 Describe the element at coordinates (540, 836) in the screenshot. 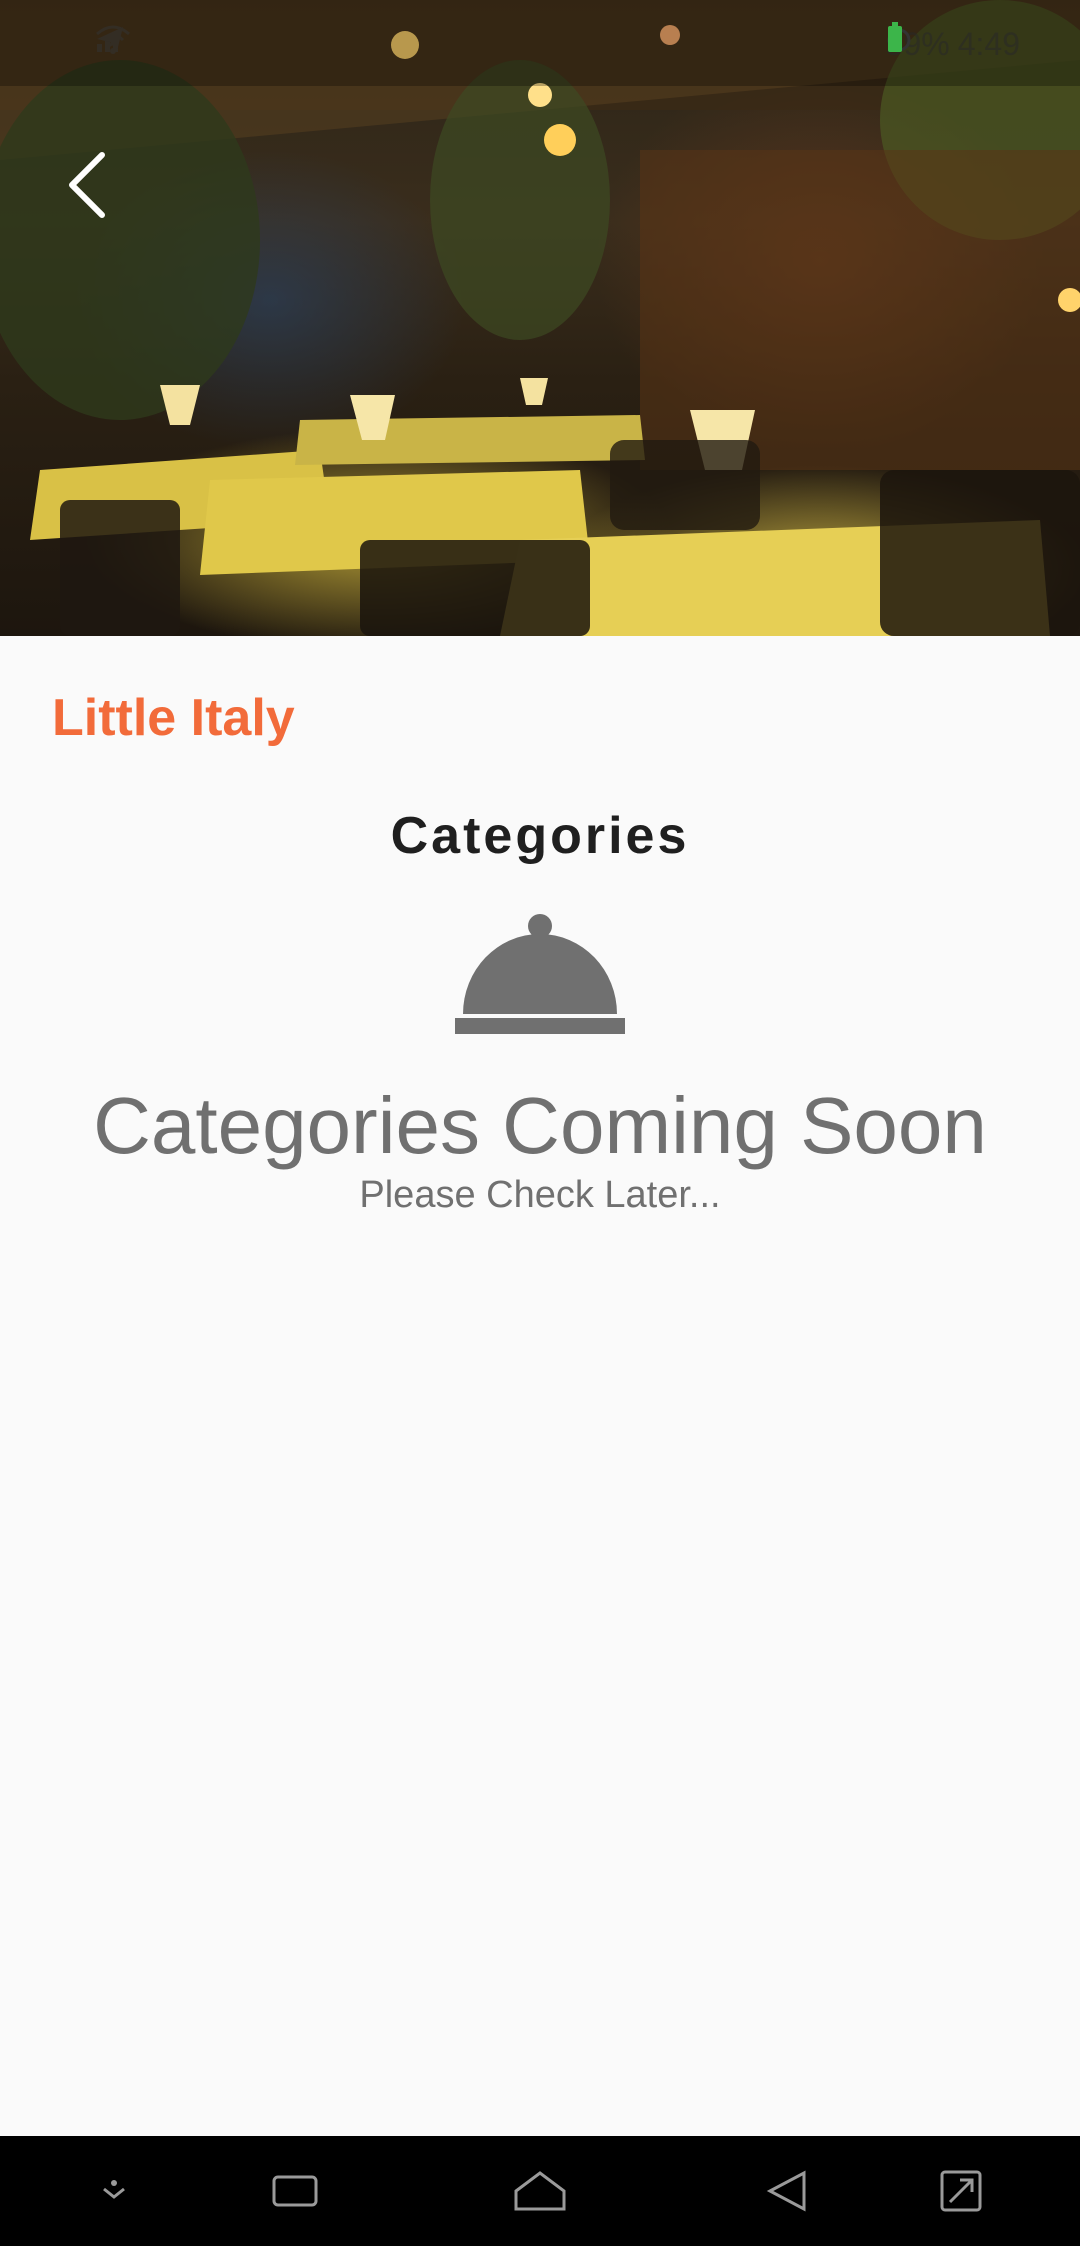

I see `section-title: Categories` at that location.